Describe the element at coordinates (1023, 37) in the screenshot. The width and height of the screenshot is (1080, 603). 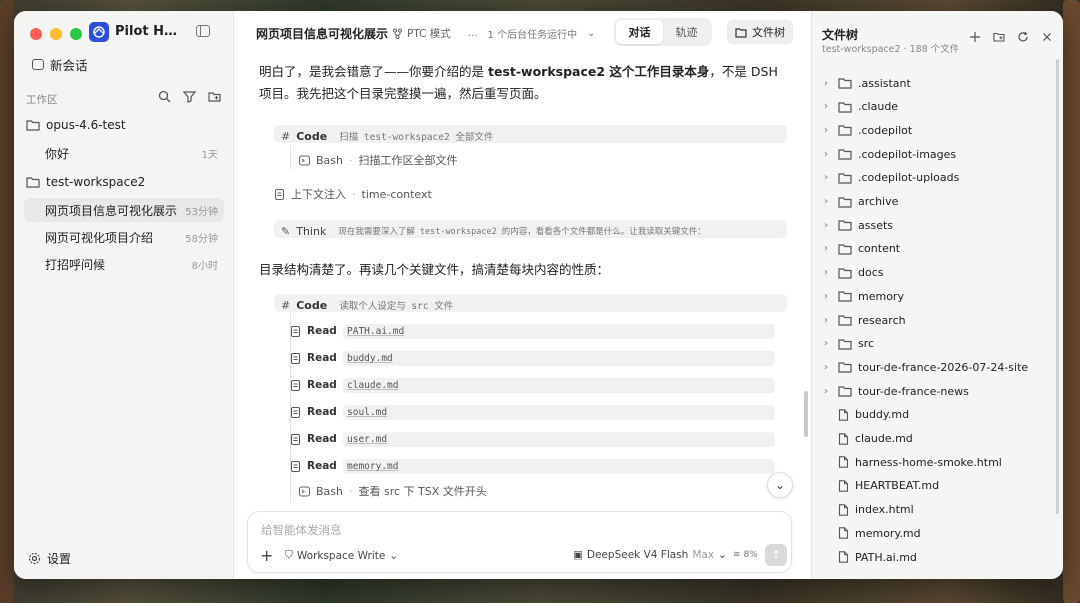
I see `refresh-icon` at that location.